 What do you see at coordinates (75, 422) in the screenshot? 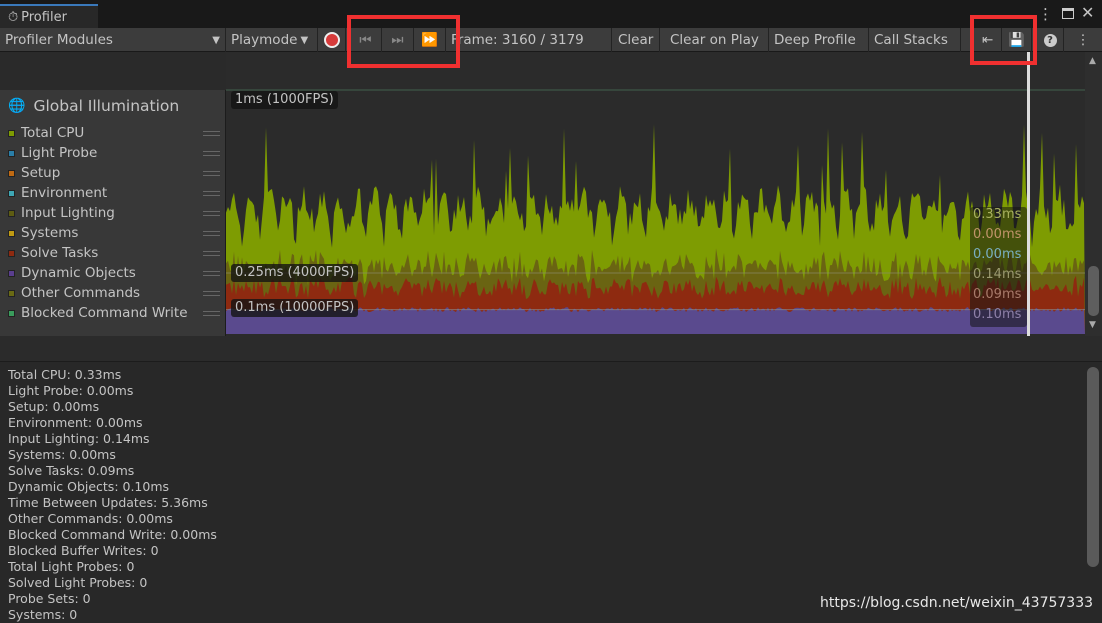
I see `stat-line: Environment: 0.00ms` at bounding box center [75, 422].